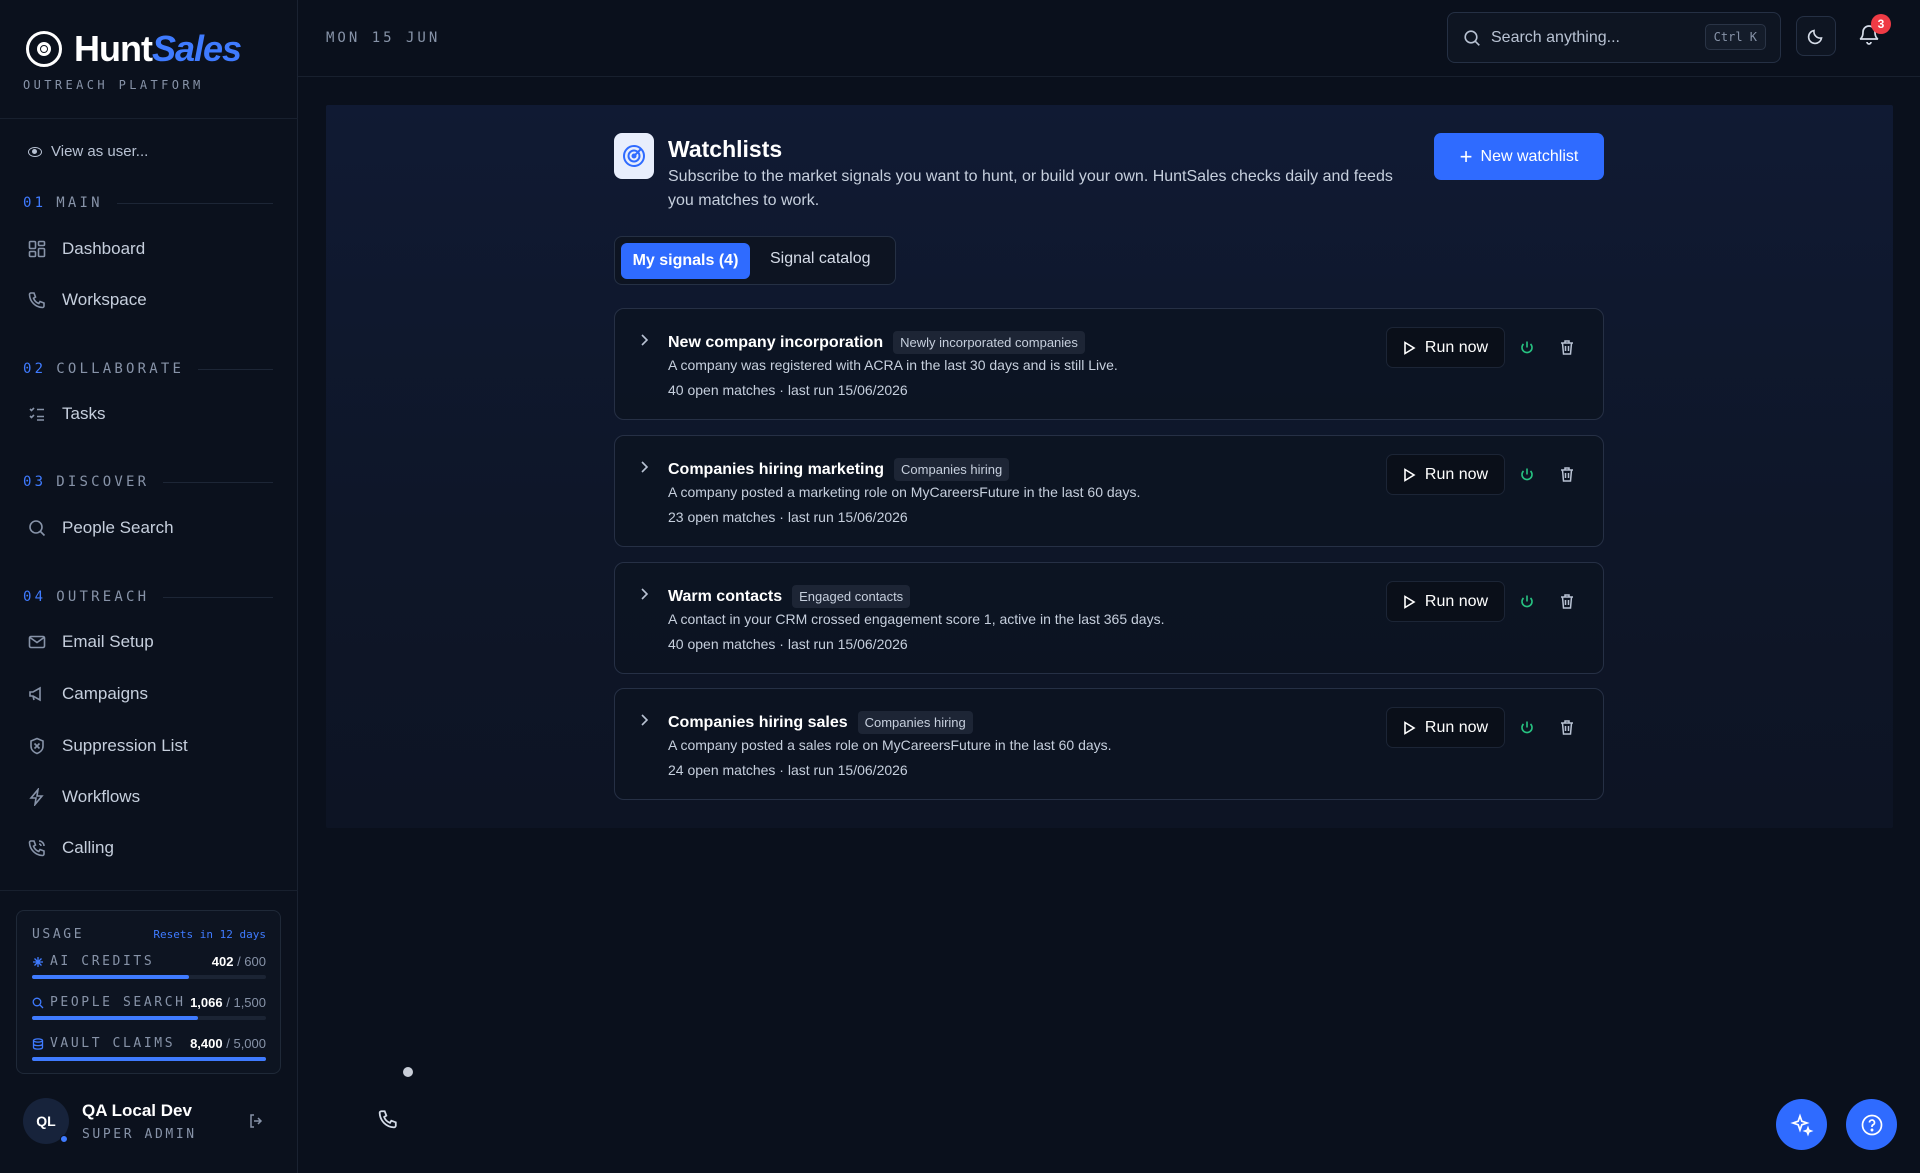 The height and width of the screenshot is (1173, 1920). What do you see at coordinates (118, 527) in the screenshot?
I see `sidebar-item-label: People Search` at bounding box center [118, 527].